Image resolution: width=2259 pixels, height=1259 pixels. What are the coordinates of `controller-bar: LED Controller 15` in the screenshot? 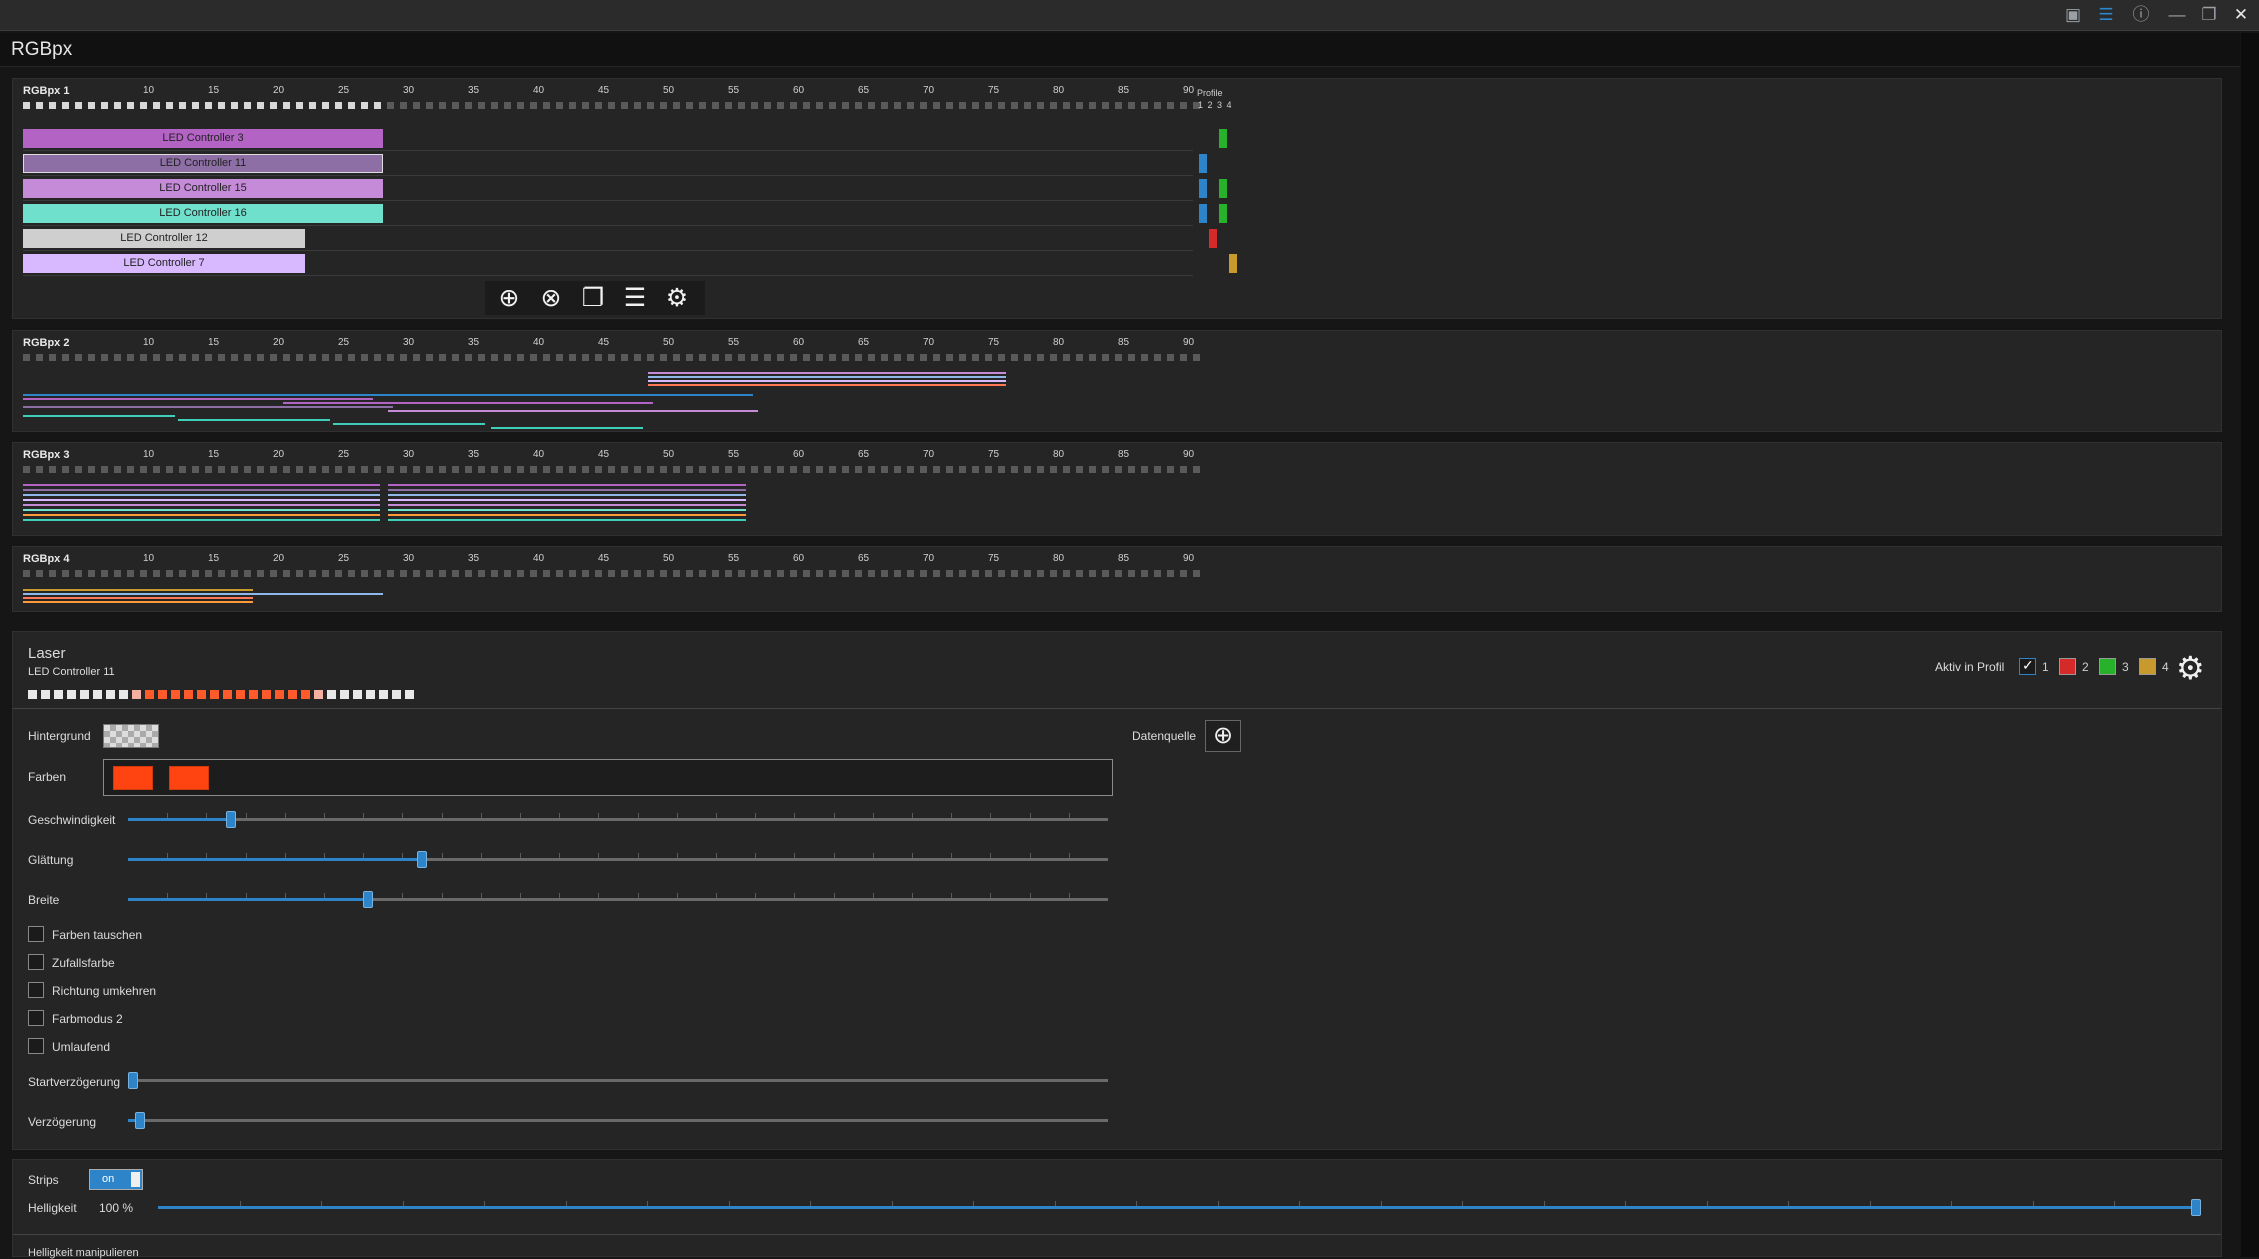 It's located at (203, 188).